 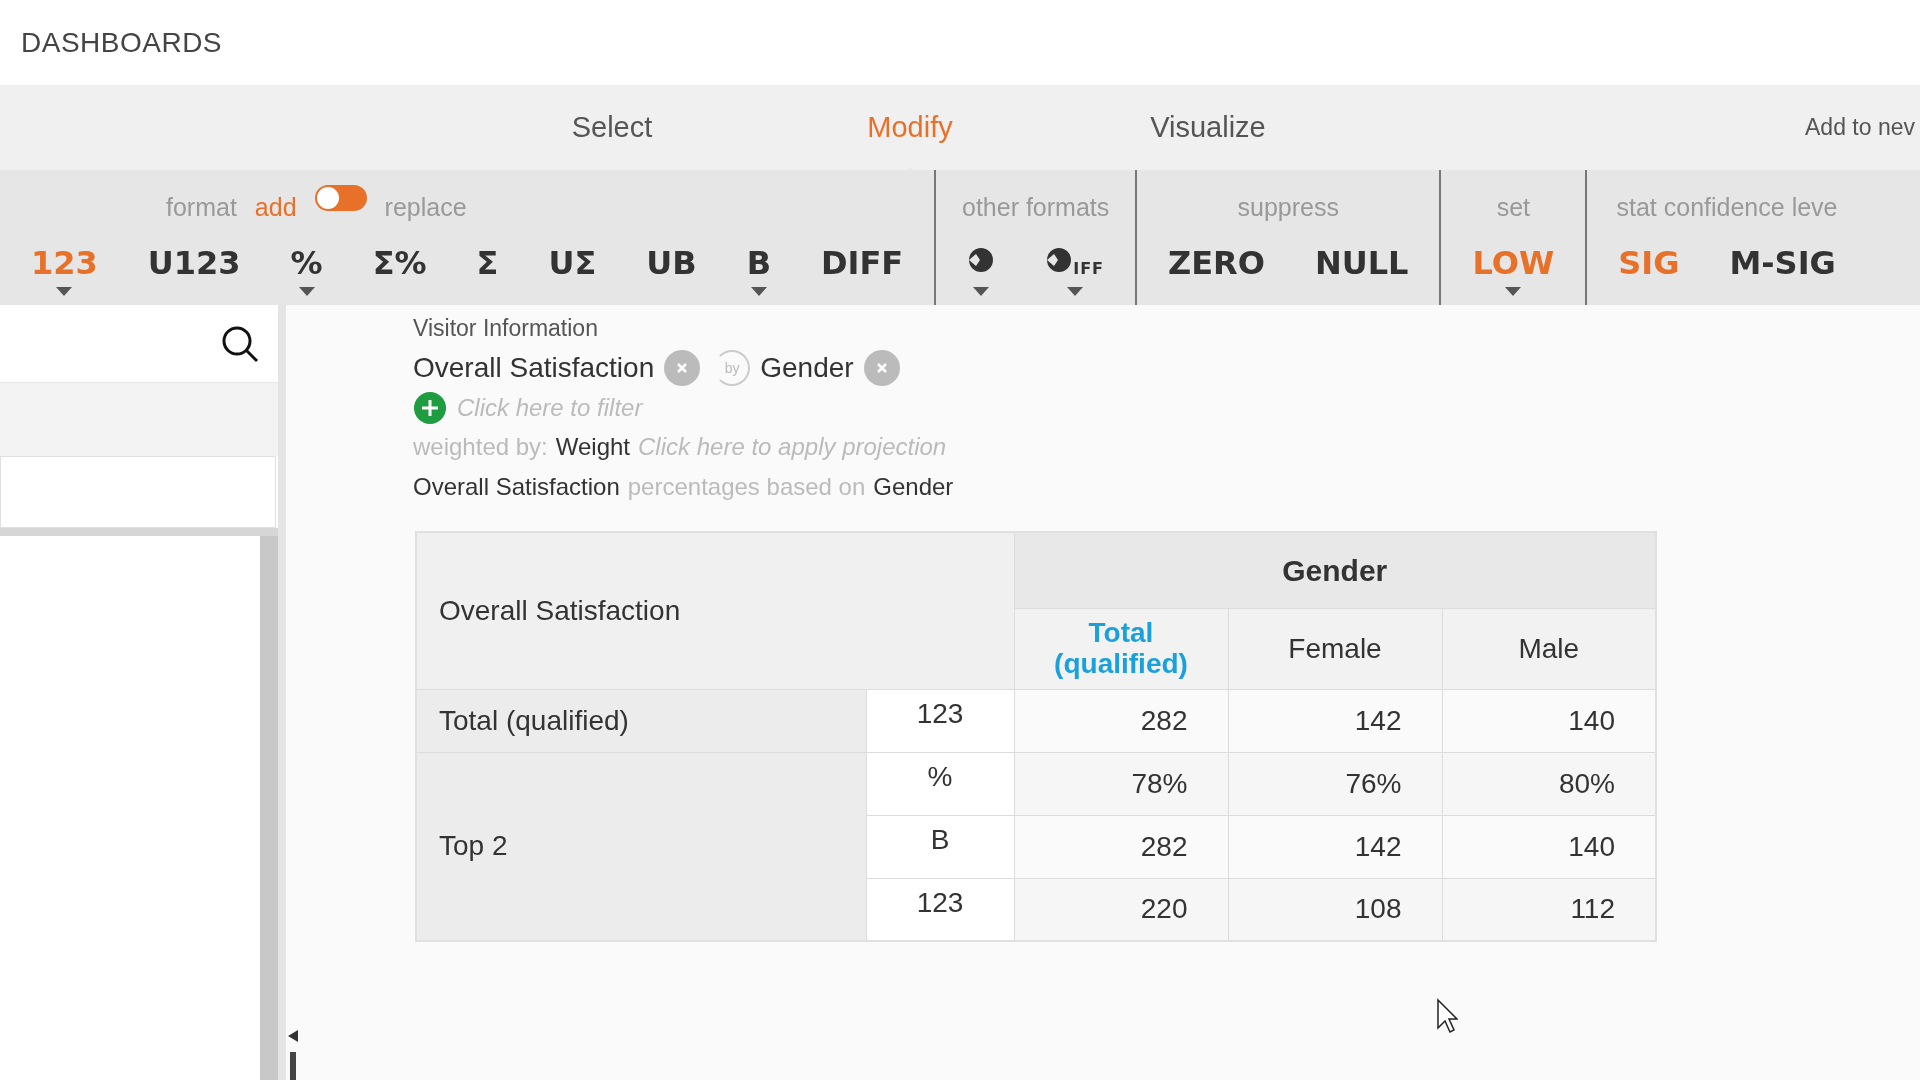 What do you see at coordinates (1288, 207) in the screenshot?
I see `group-label: suppress` at bounding box center [1288, 207].